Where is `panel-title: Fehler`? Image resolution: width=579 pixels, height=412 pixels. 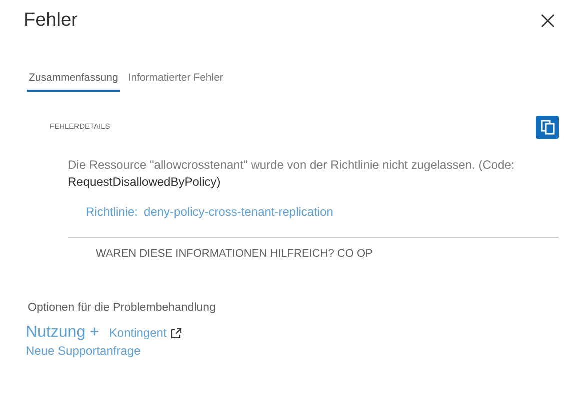
panel-title: Fehler is located at coordinates (51, 21).